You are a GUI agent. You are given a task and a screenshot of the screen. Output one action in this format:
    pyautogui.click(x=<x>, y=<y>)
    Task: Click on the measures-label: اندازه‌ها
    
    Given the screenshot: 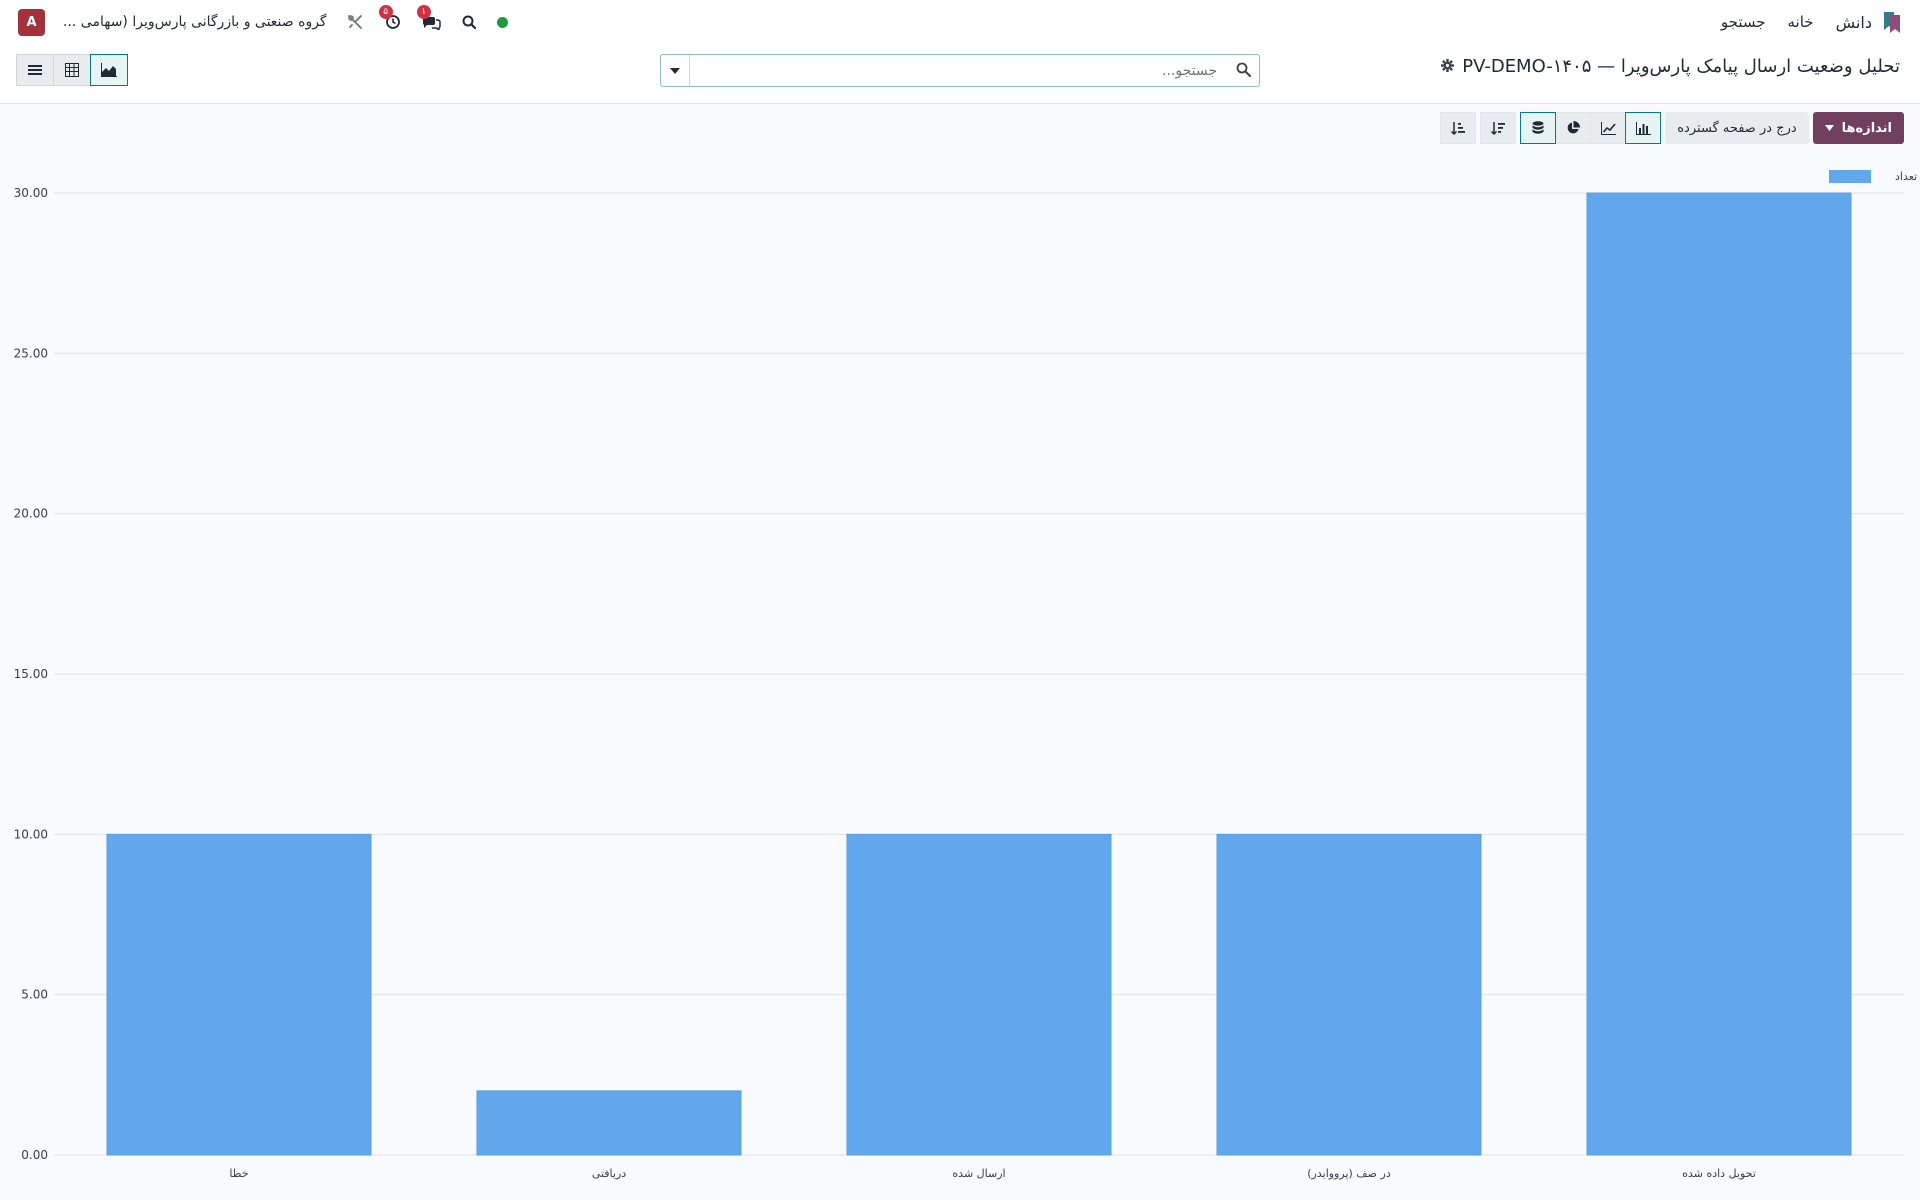 What is the action you would take?
    pyautogui.click(x=1866, y=128)
    